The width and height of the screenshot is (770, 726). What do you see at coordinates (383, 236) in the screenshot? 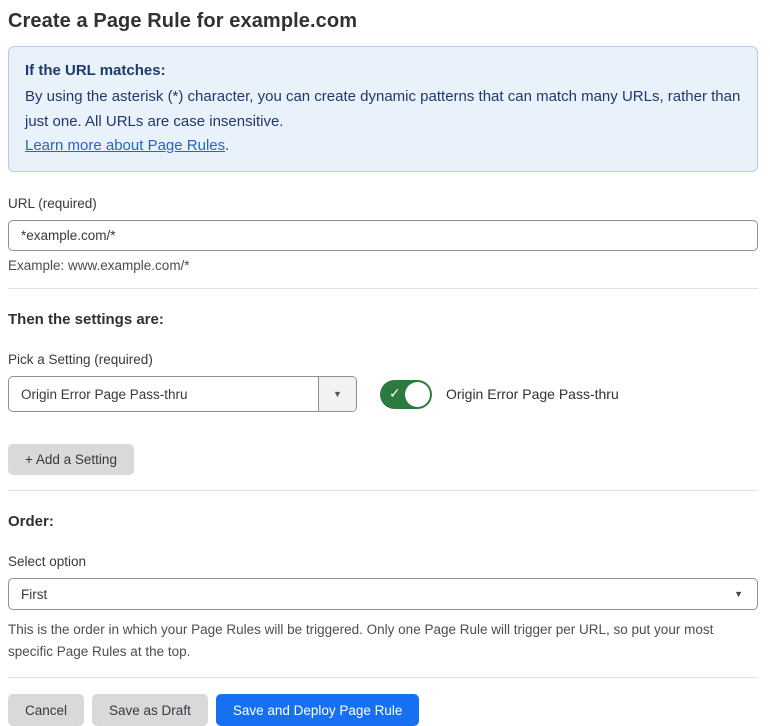
I see `url-input` at bounding box center [383, 236].